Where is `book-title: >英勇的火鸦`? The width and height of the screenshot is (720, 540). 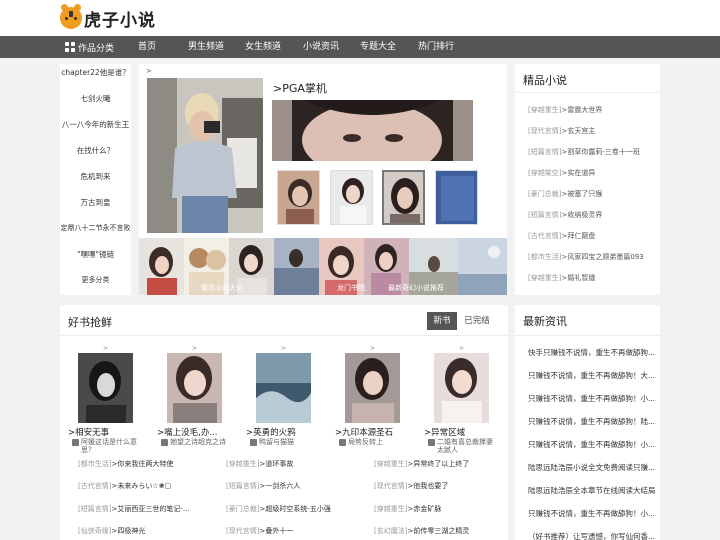 book-title: >英勇的火鸦 is located at coordinates (286, 432).